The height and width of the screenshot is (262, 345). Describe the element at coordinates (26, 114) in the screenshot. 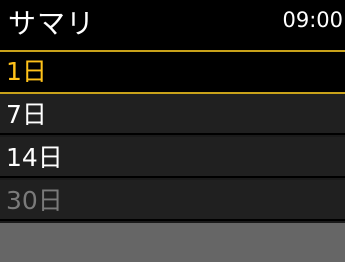

I see `menu-item-label: 7日` at that location.